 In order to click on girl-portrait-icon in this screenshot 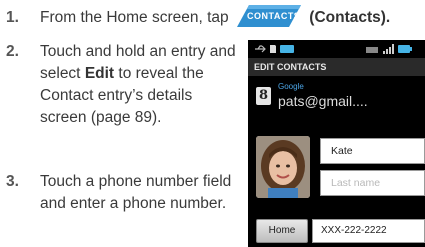, I will do `click(283, 167)`.